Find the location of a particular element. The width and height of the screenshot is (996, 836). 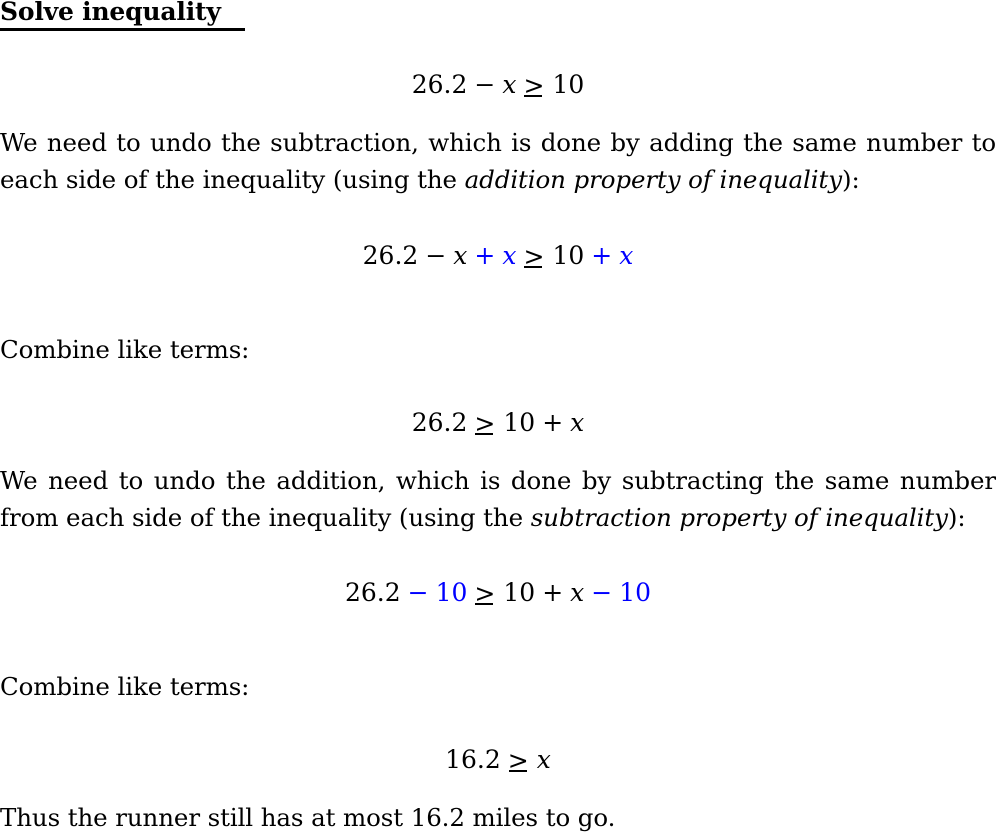

eq4-highlight-sub-operator: − is located at coordinates (418, 592).